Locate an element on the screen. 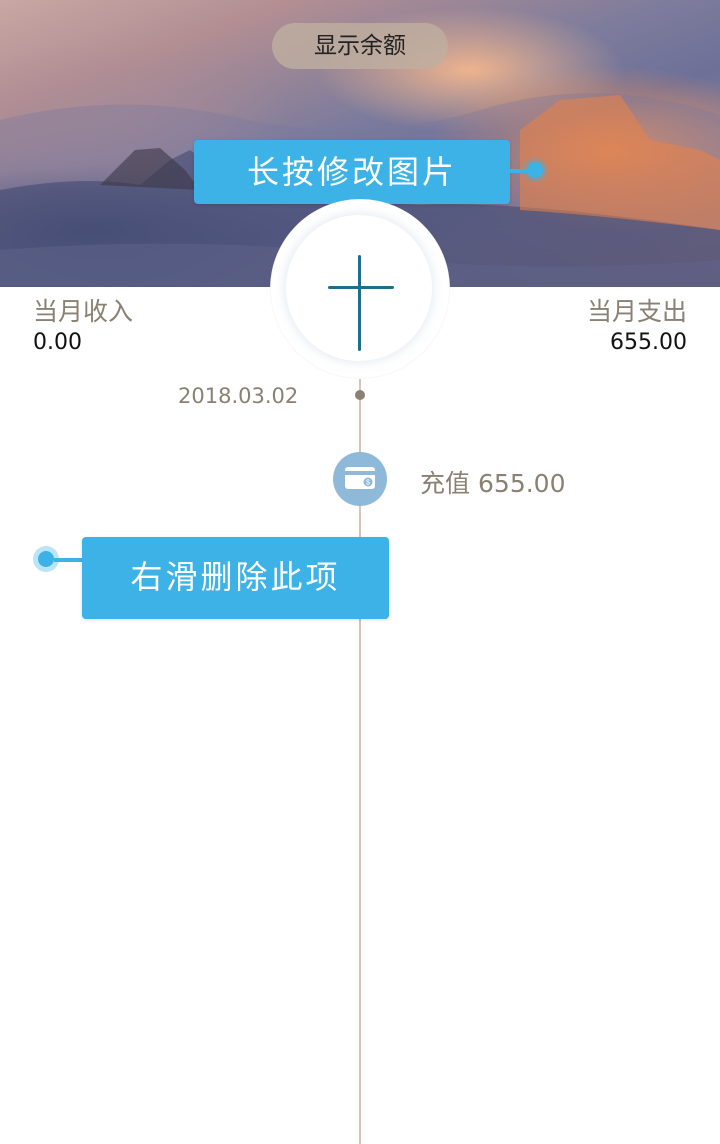 Image resolution: width=720 pixels, height=1144 pixels. plus-icon is located at coordinates (361, 287).